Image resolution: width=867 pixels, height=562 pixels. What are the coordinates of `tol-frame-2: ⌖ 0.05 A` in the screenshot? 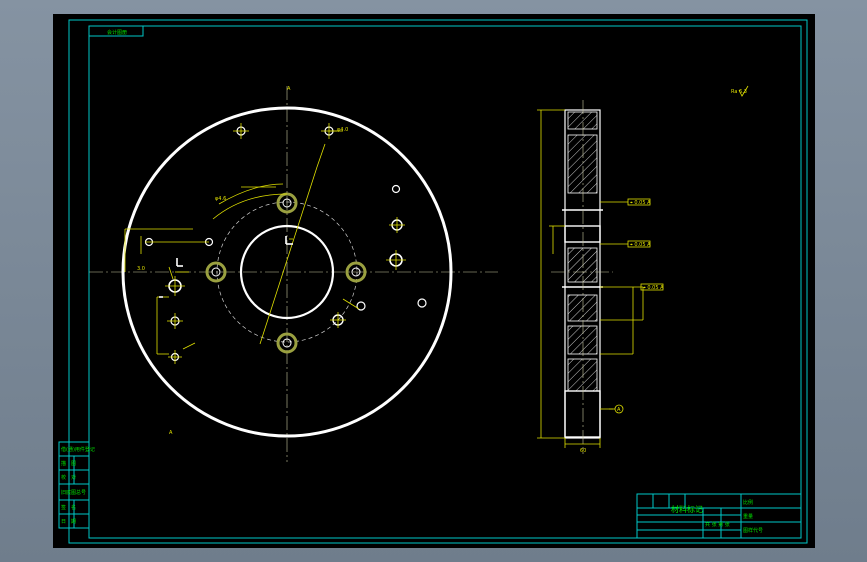 It's located at (640, 245).